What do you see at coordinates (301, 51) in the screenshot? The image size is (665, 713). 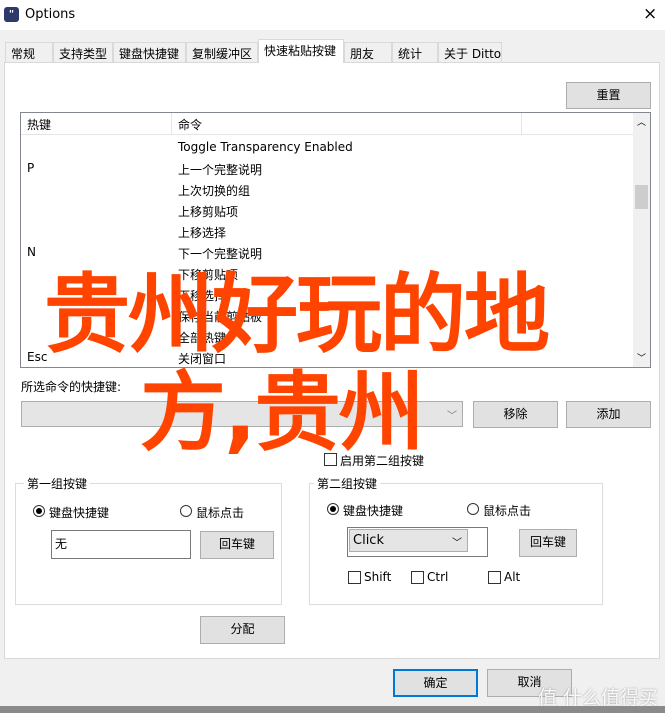 I see `tab-quick-paste: 快速粘贴按键` at bounding box center [301, 51].